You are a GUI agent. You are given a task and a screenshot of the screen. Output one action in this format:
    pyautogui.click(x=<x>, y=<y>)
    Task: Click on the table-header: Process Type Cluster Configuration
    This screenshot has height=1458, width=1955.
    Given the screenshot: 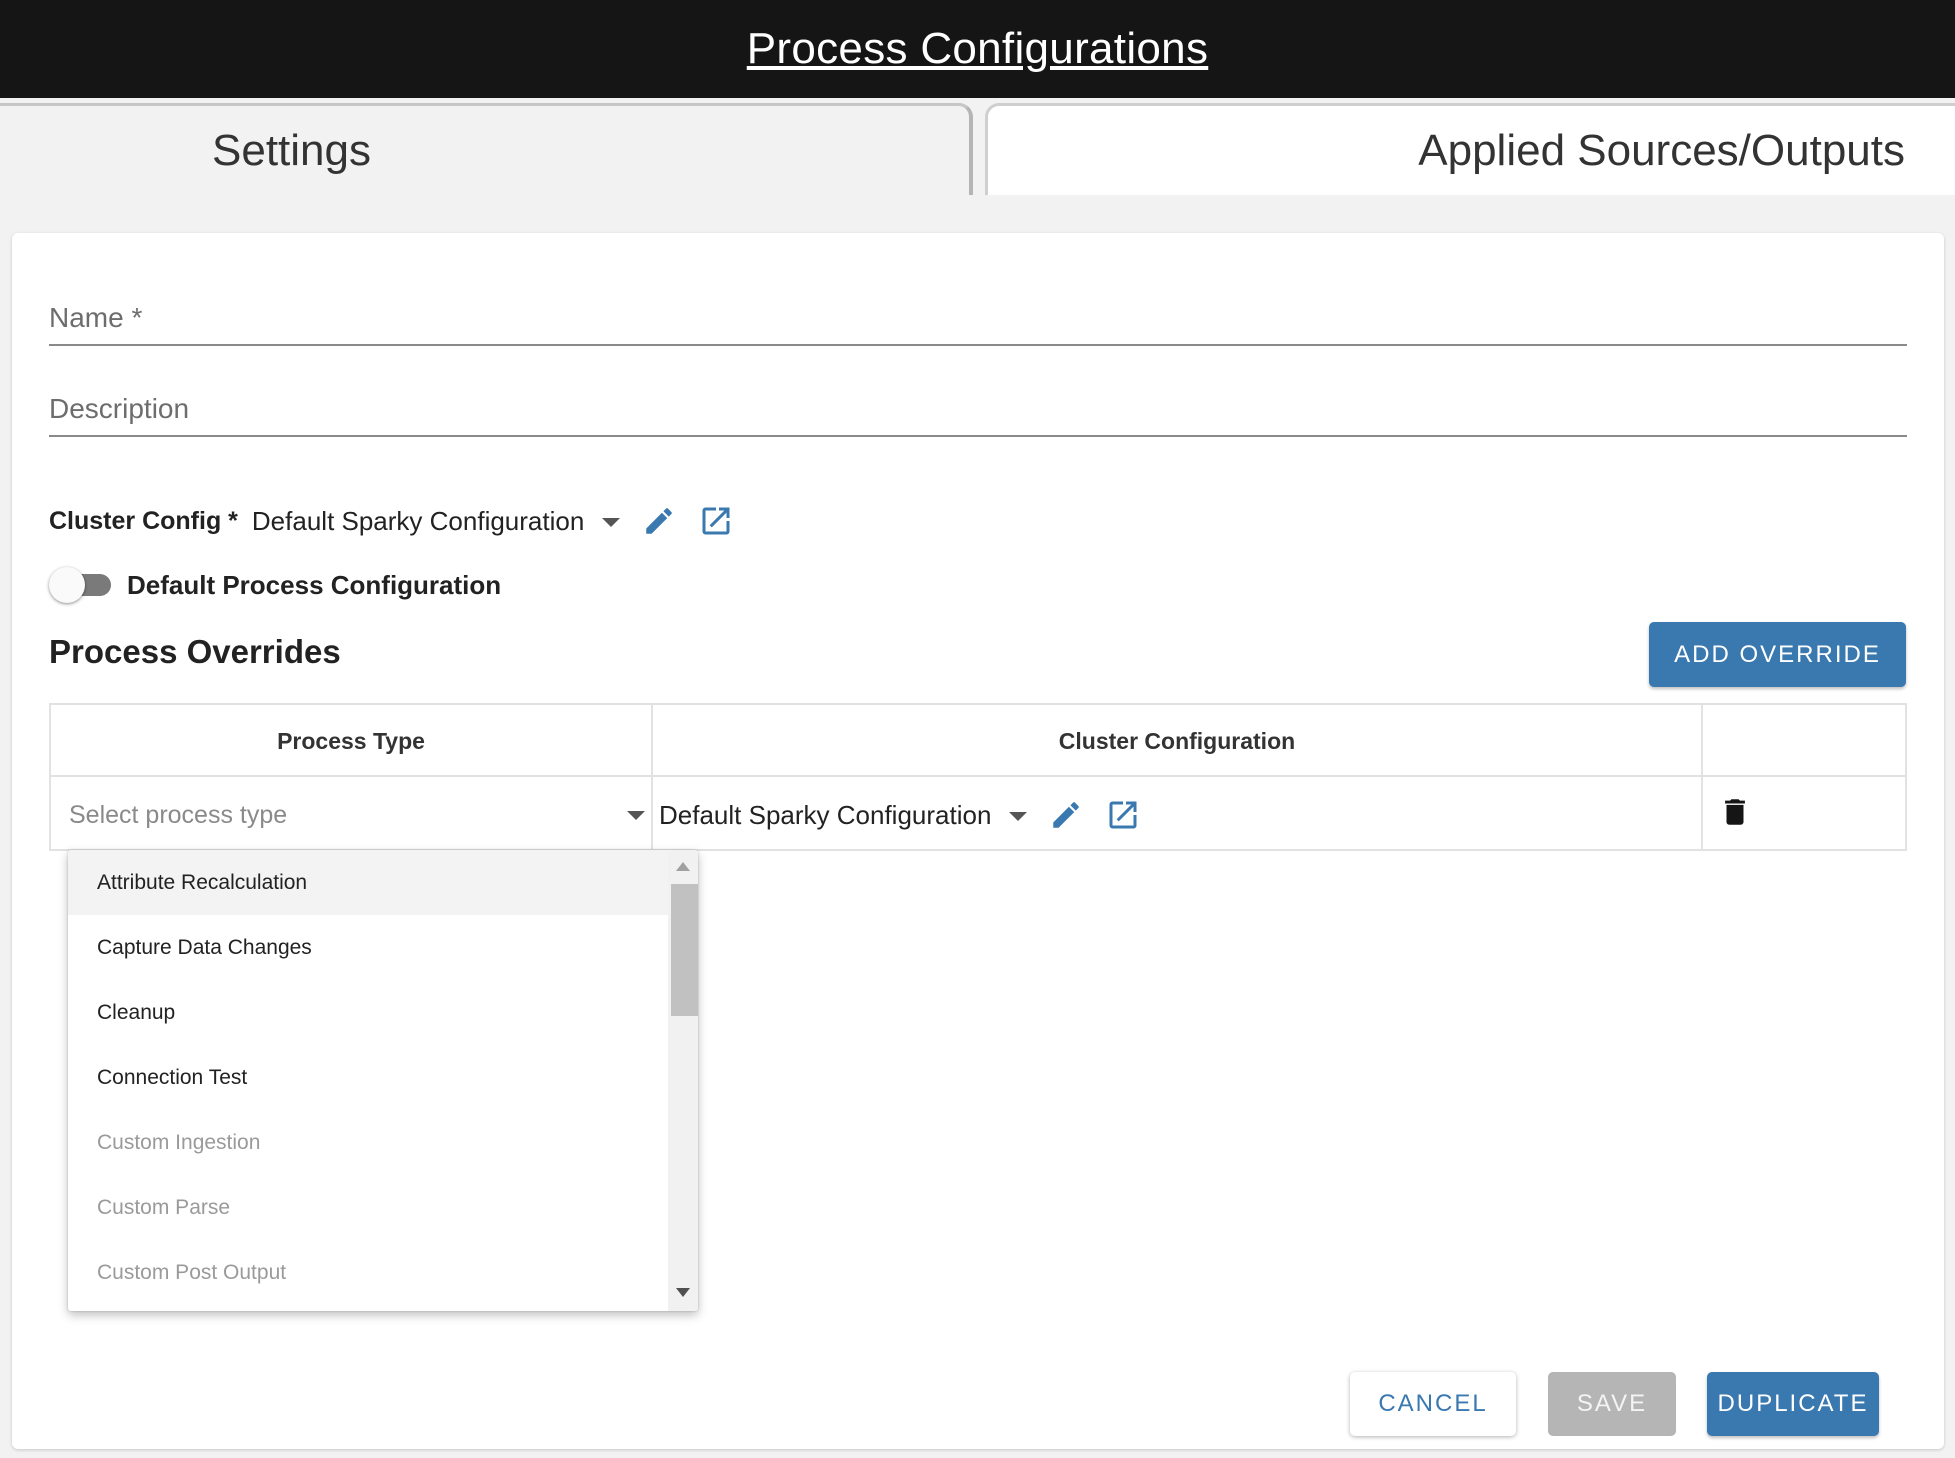 What is the action you would take?
    pyautogui.click(x=978, y=741)
    